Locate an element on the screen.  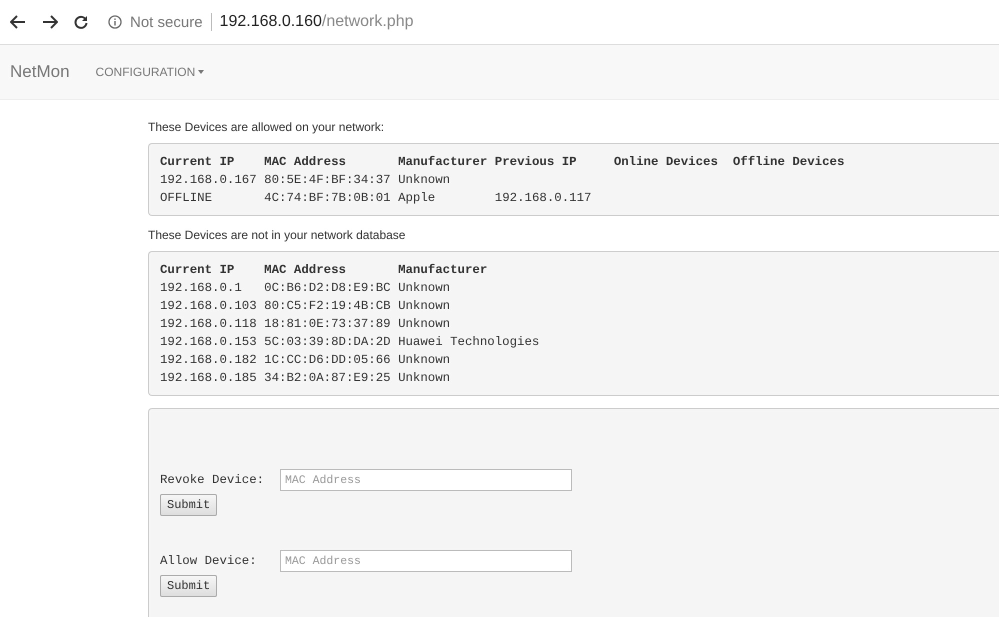
column-header: Previous IP is located at coordinates (536, 162).